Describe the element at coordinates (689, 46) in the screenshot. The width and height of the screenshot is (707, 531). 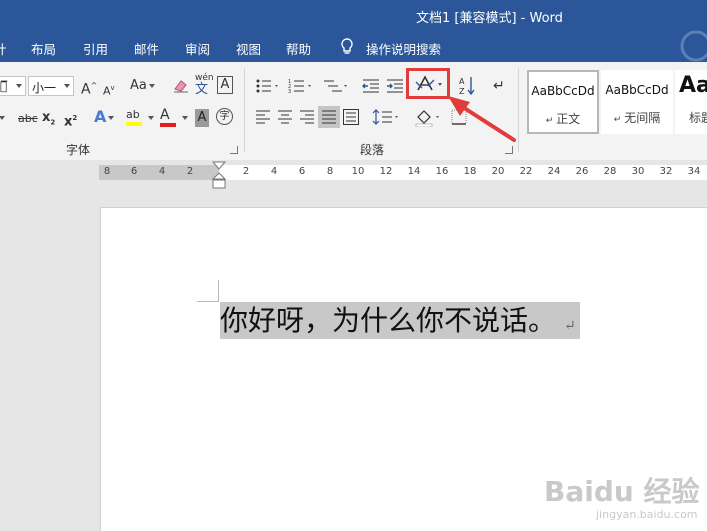
I see `account-icon` at that location.